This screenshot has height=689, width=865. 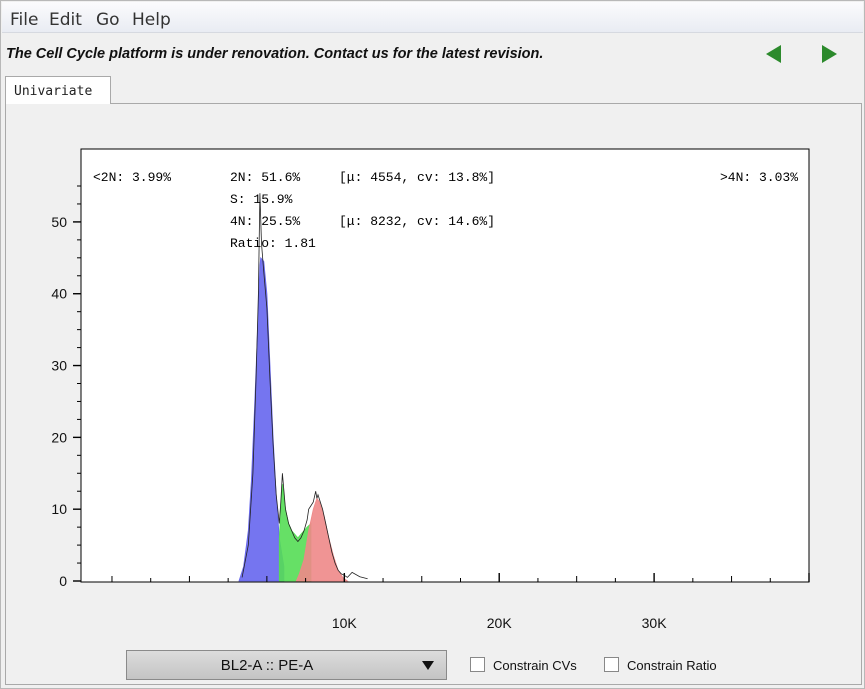 What do you see at coordinates (477, 664) in the screenshot?
I see `constrain-cvs-checkbox` at bounding box center [477, 664].